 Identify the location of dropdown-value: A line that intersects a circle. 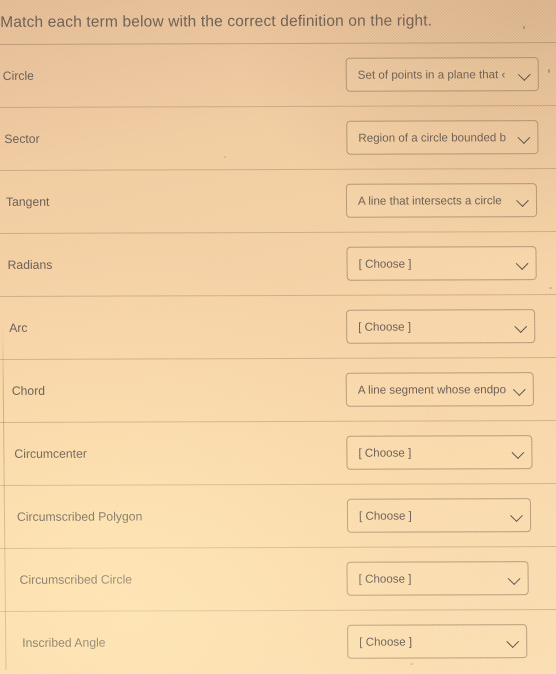
(429, 200).